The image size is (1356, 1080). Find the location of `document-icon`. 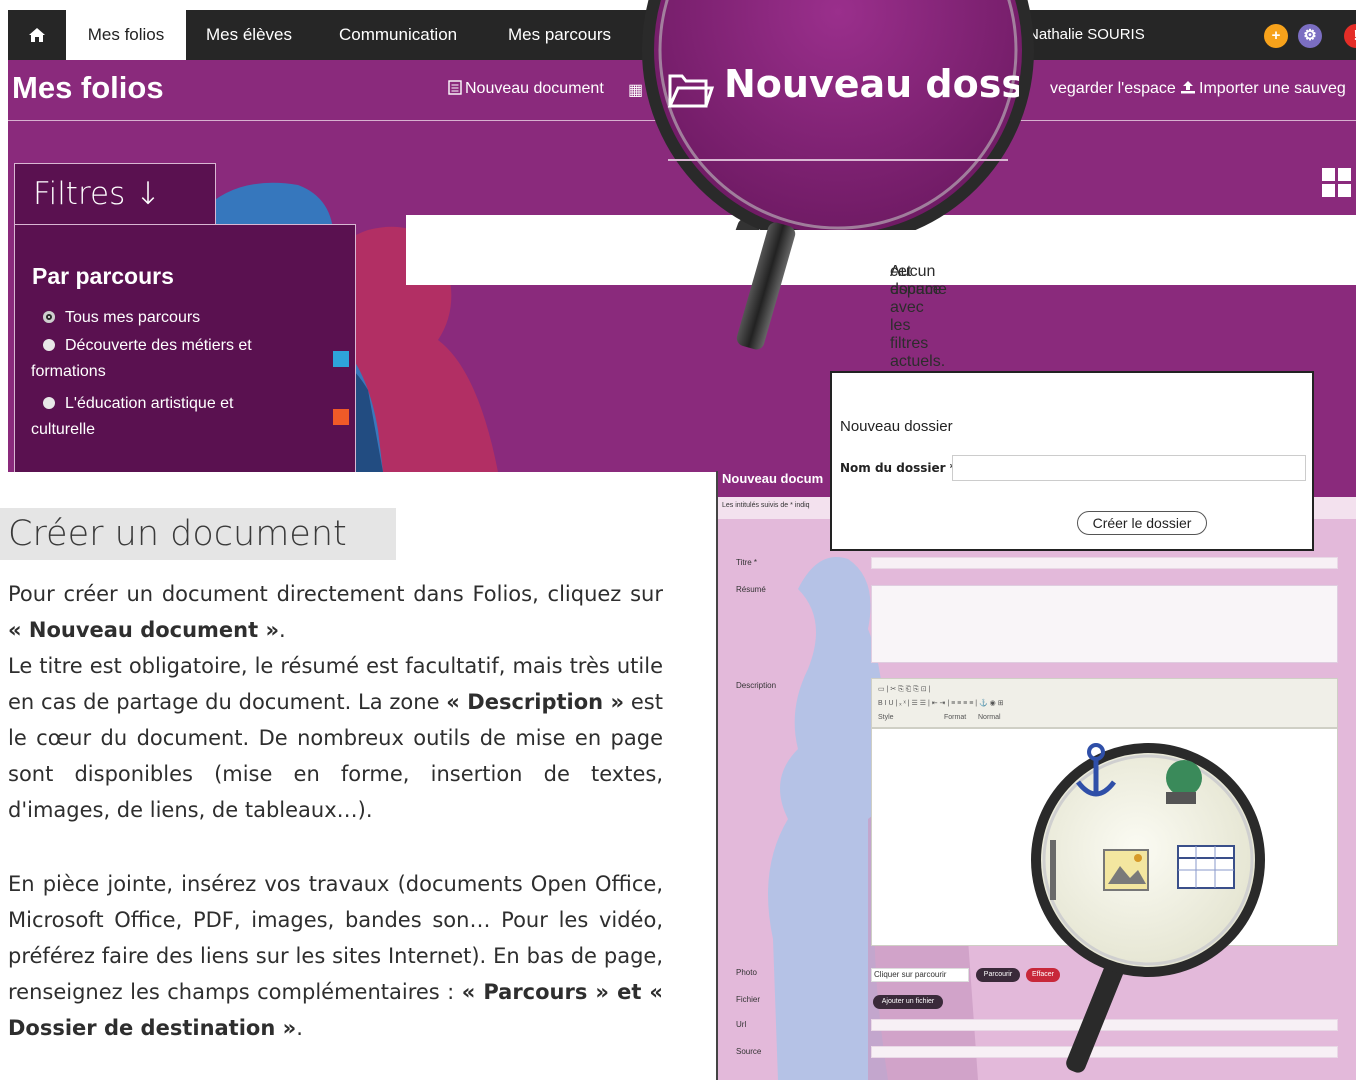

document-icon is located at coordinates (455, 87).